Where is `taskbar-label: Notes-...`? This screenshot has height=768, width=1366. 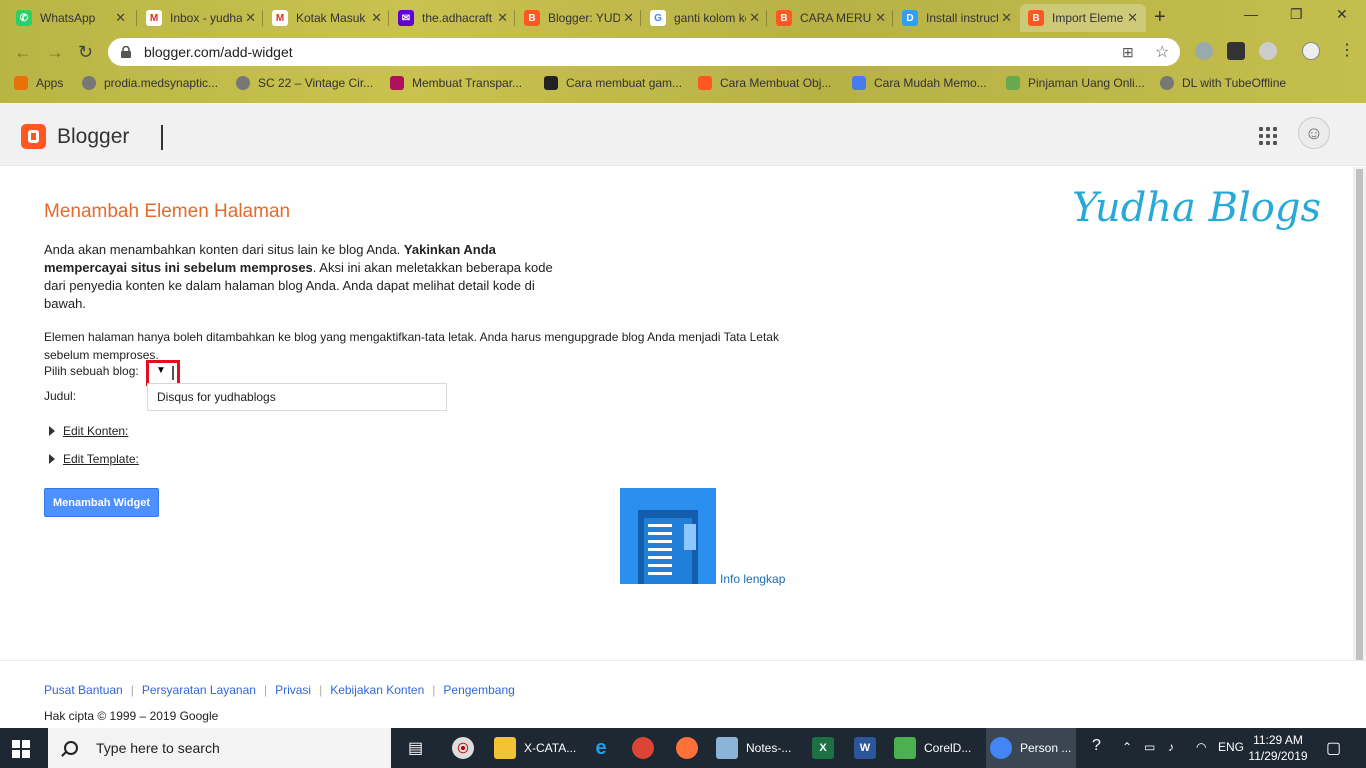
taskbar-label: Notes-... is located at coordinates (769, 748).